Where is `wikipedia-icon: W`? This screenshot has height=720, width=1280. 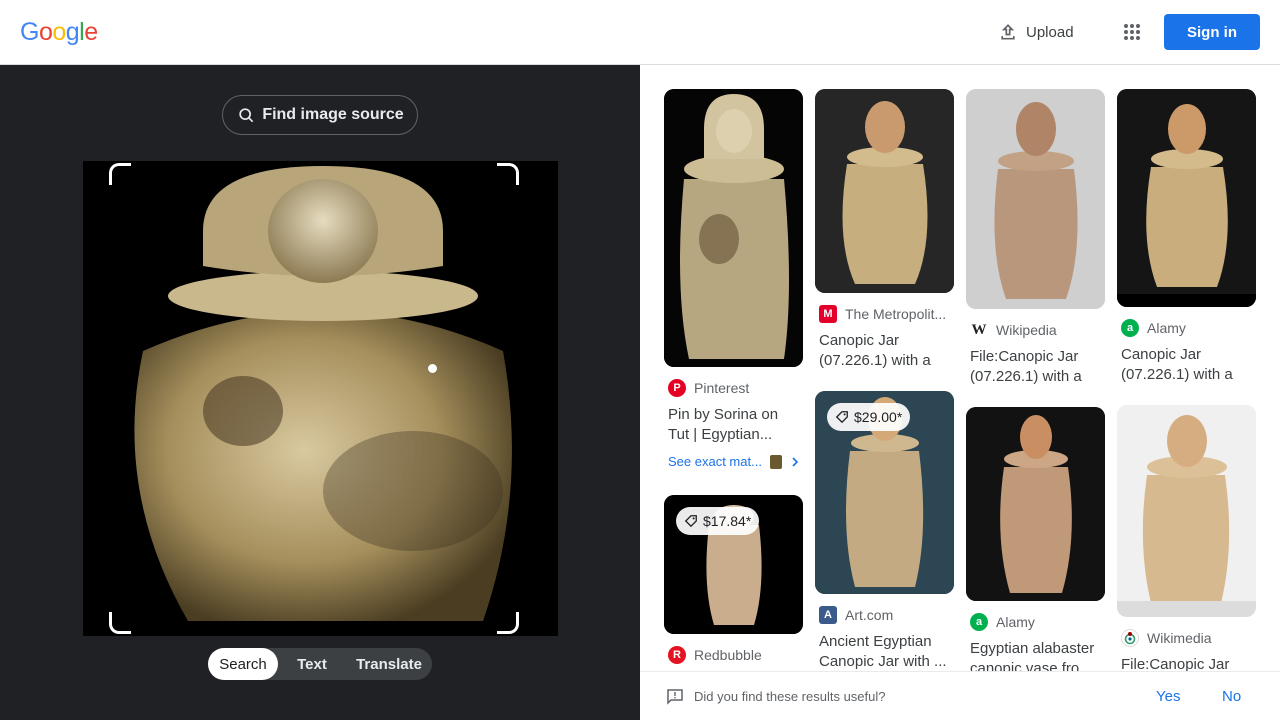 wikipedia-icon: W is located at coordinates (979, 330).